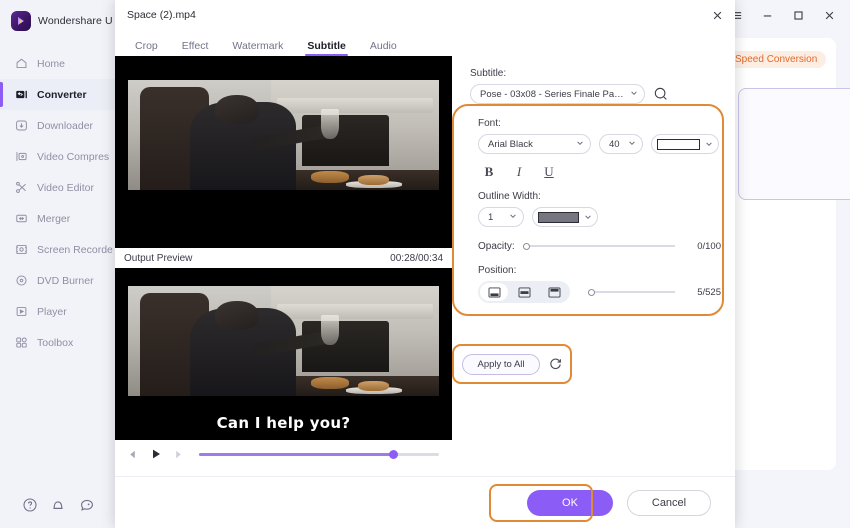  I want to click on sidebar-item-label: Screen Recorde, so click(75, 249).